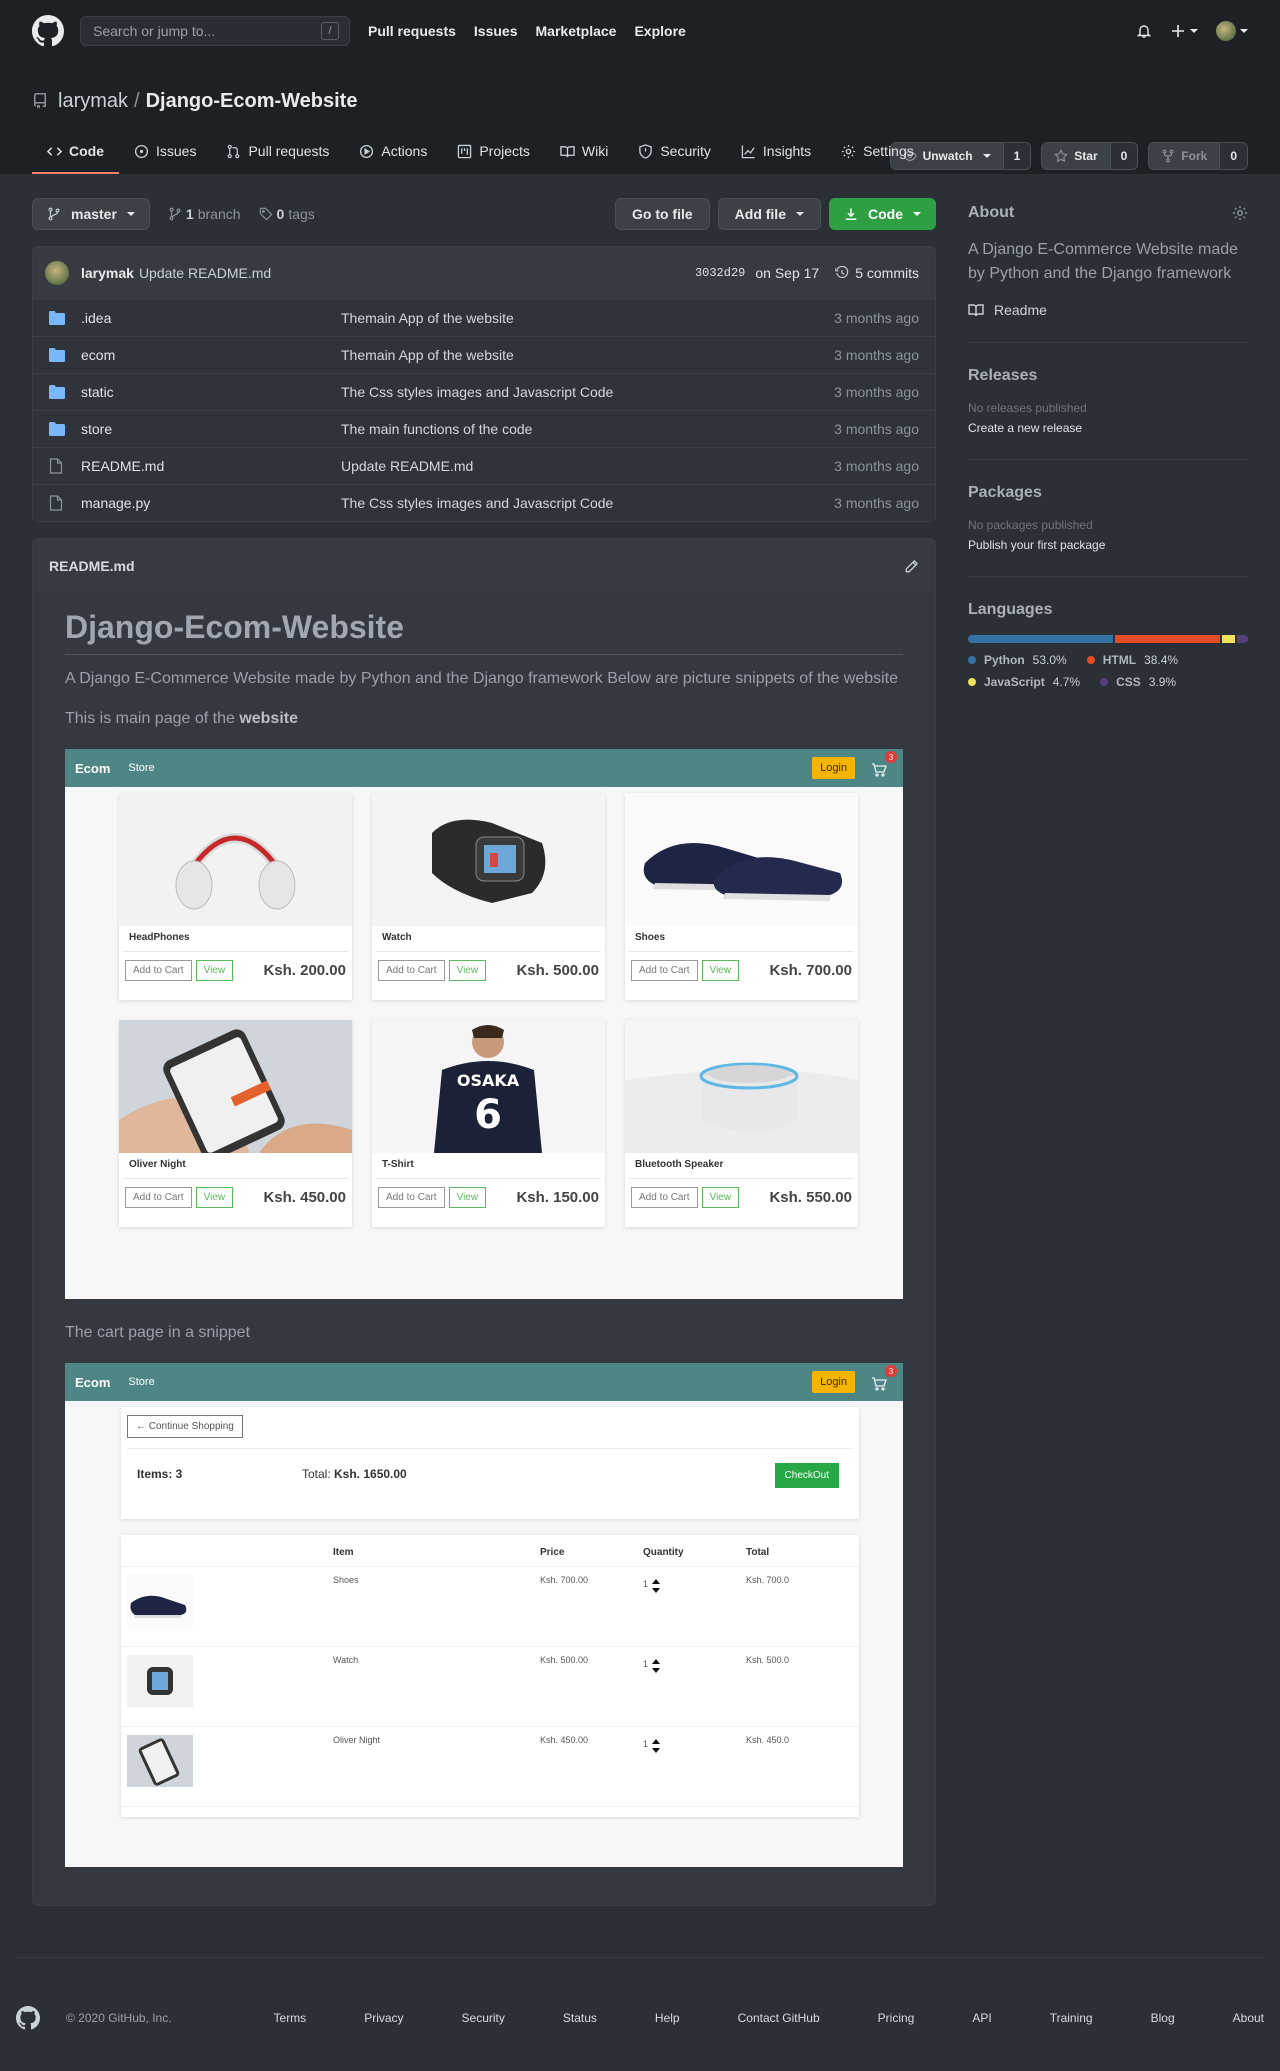  I want to click on nav-marketplace: Marketplace, so click(576, 31).